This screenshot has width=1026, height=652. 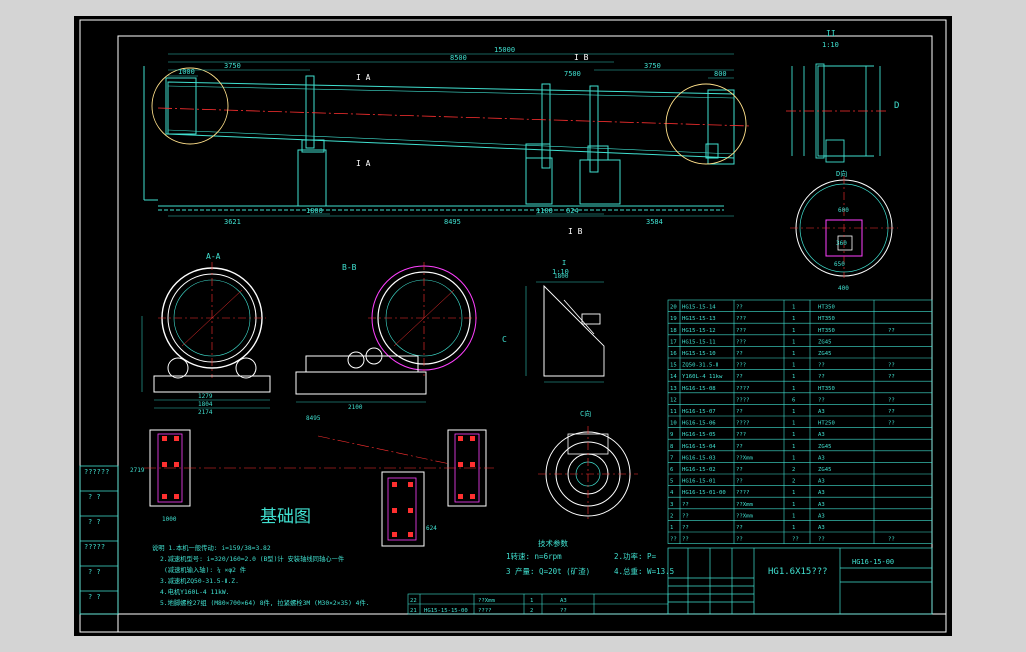 What do you see at coordinates (313, 418) in the screenshot?
I see `b-b-dim-8495: 8495` at bounding box center [313, 418].